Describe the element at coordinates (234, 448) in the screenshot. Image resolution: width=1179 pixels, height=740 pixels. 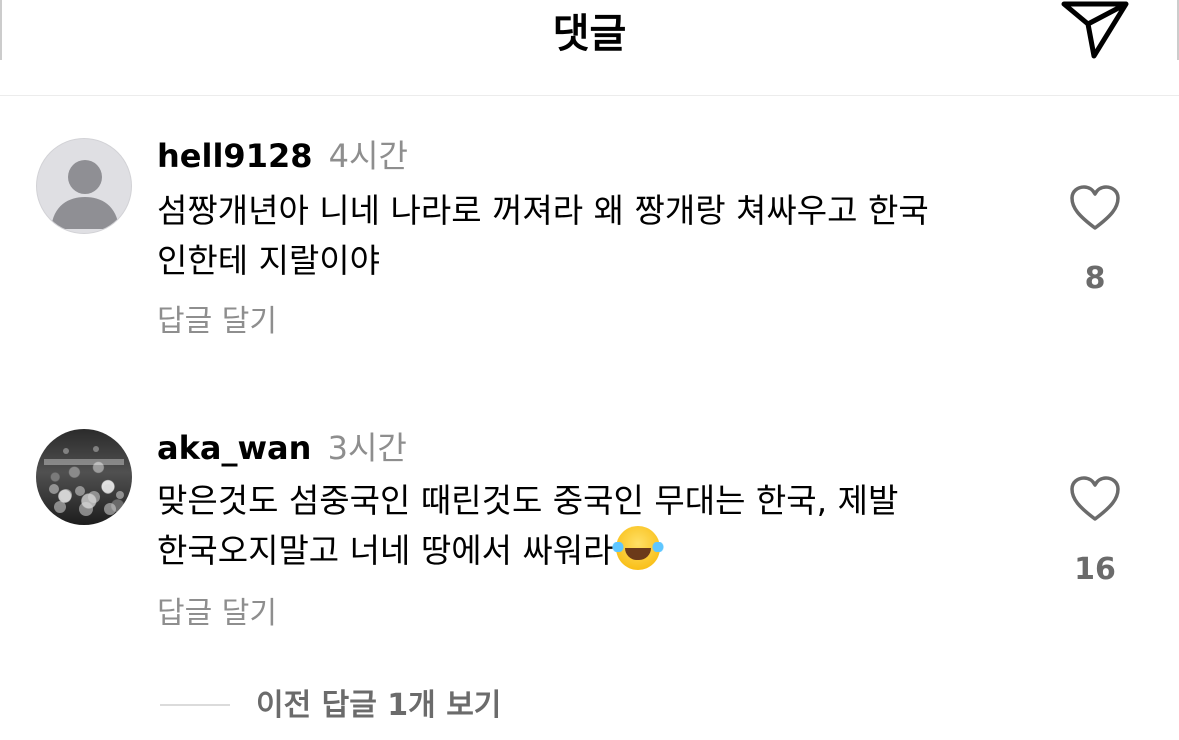
I see `comment-username: aka_wan` at that location.